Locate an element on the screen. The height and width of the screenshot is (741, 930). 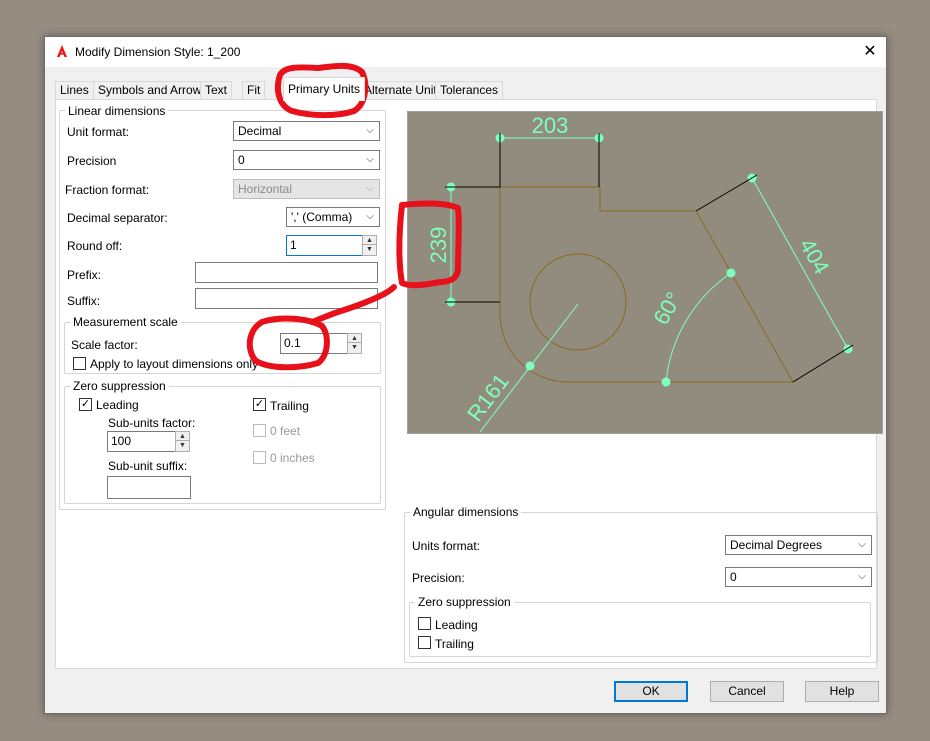
apply-layout-label: Apply to layout dimensions only is located at coordinates (174, 364).